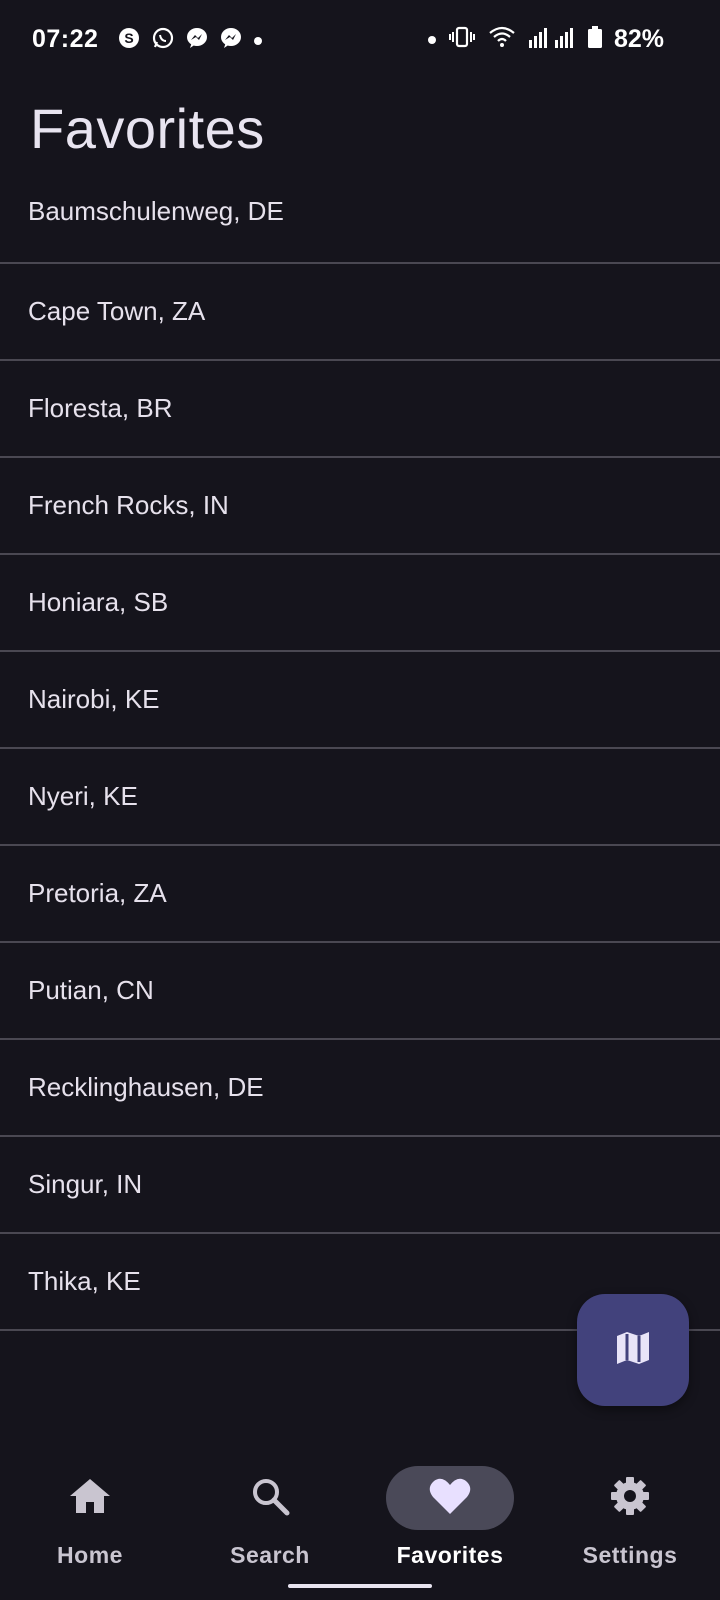 This screenshot has height=1600, width=720. I want to click on list-item: Floresta, BR, so click(360, 409).